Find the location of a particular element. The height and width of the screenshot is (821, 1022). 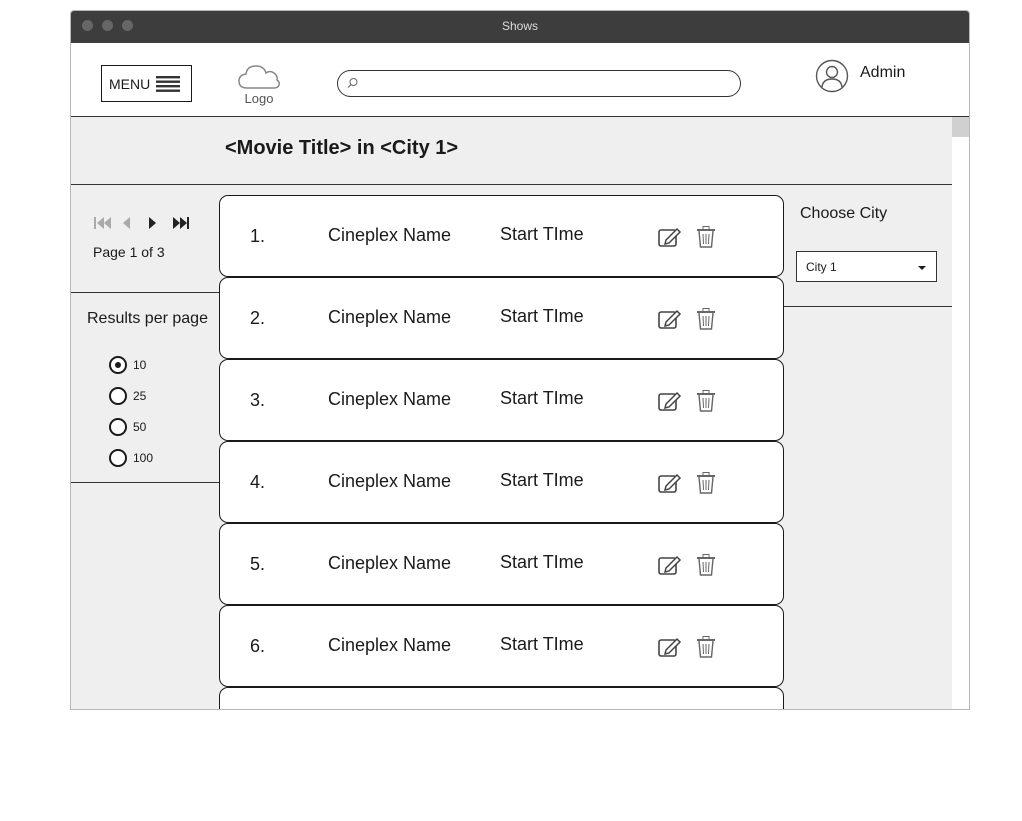

city-dropdown-value: City 1 is located at coordinates (821, 267).